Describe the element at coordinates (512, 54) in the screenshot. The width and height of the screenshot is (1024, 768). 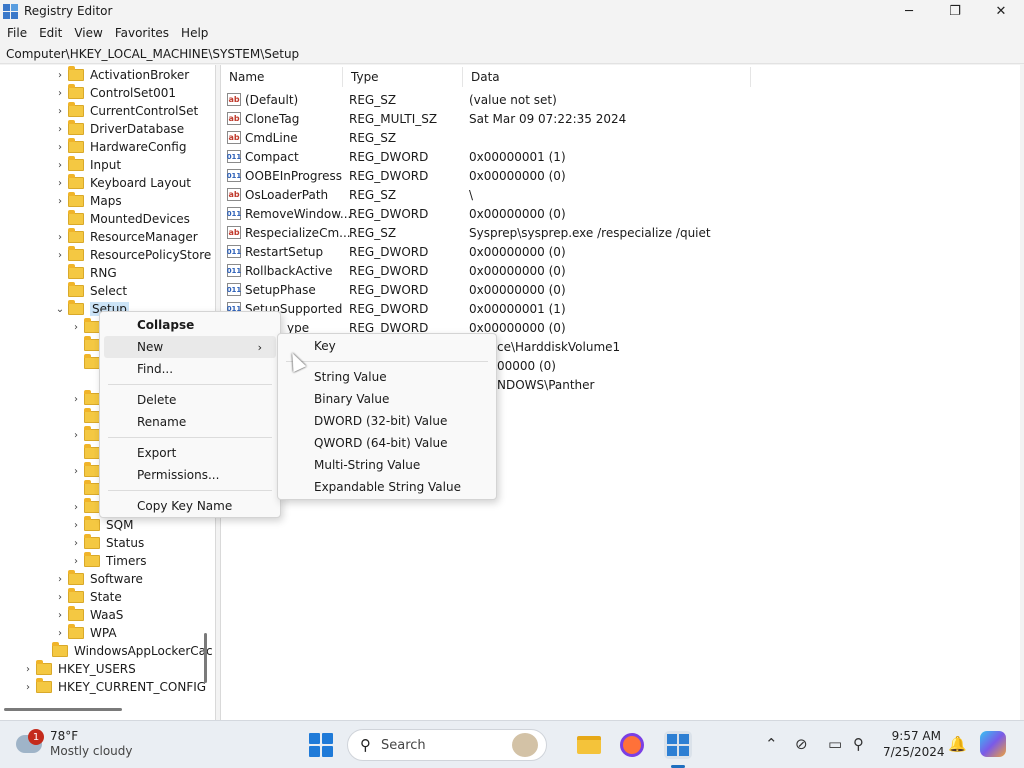
I see `address-bar: Computer\HKEY_LOCAL_MACHINE\SYSTEM\Setup` at that location.